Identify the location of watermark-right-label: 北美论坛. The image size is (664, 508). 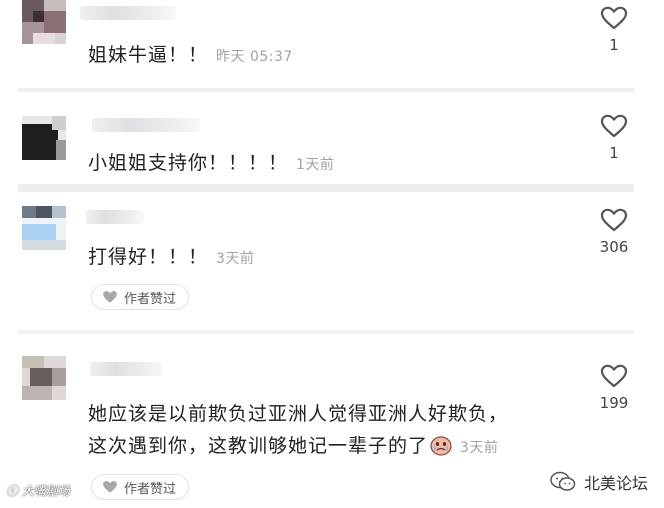
(615, 483).